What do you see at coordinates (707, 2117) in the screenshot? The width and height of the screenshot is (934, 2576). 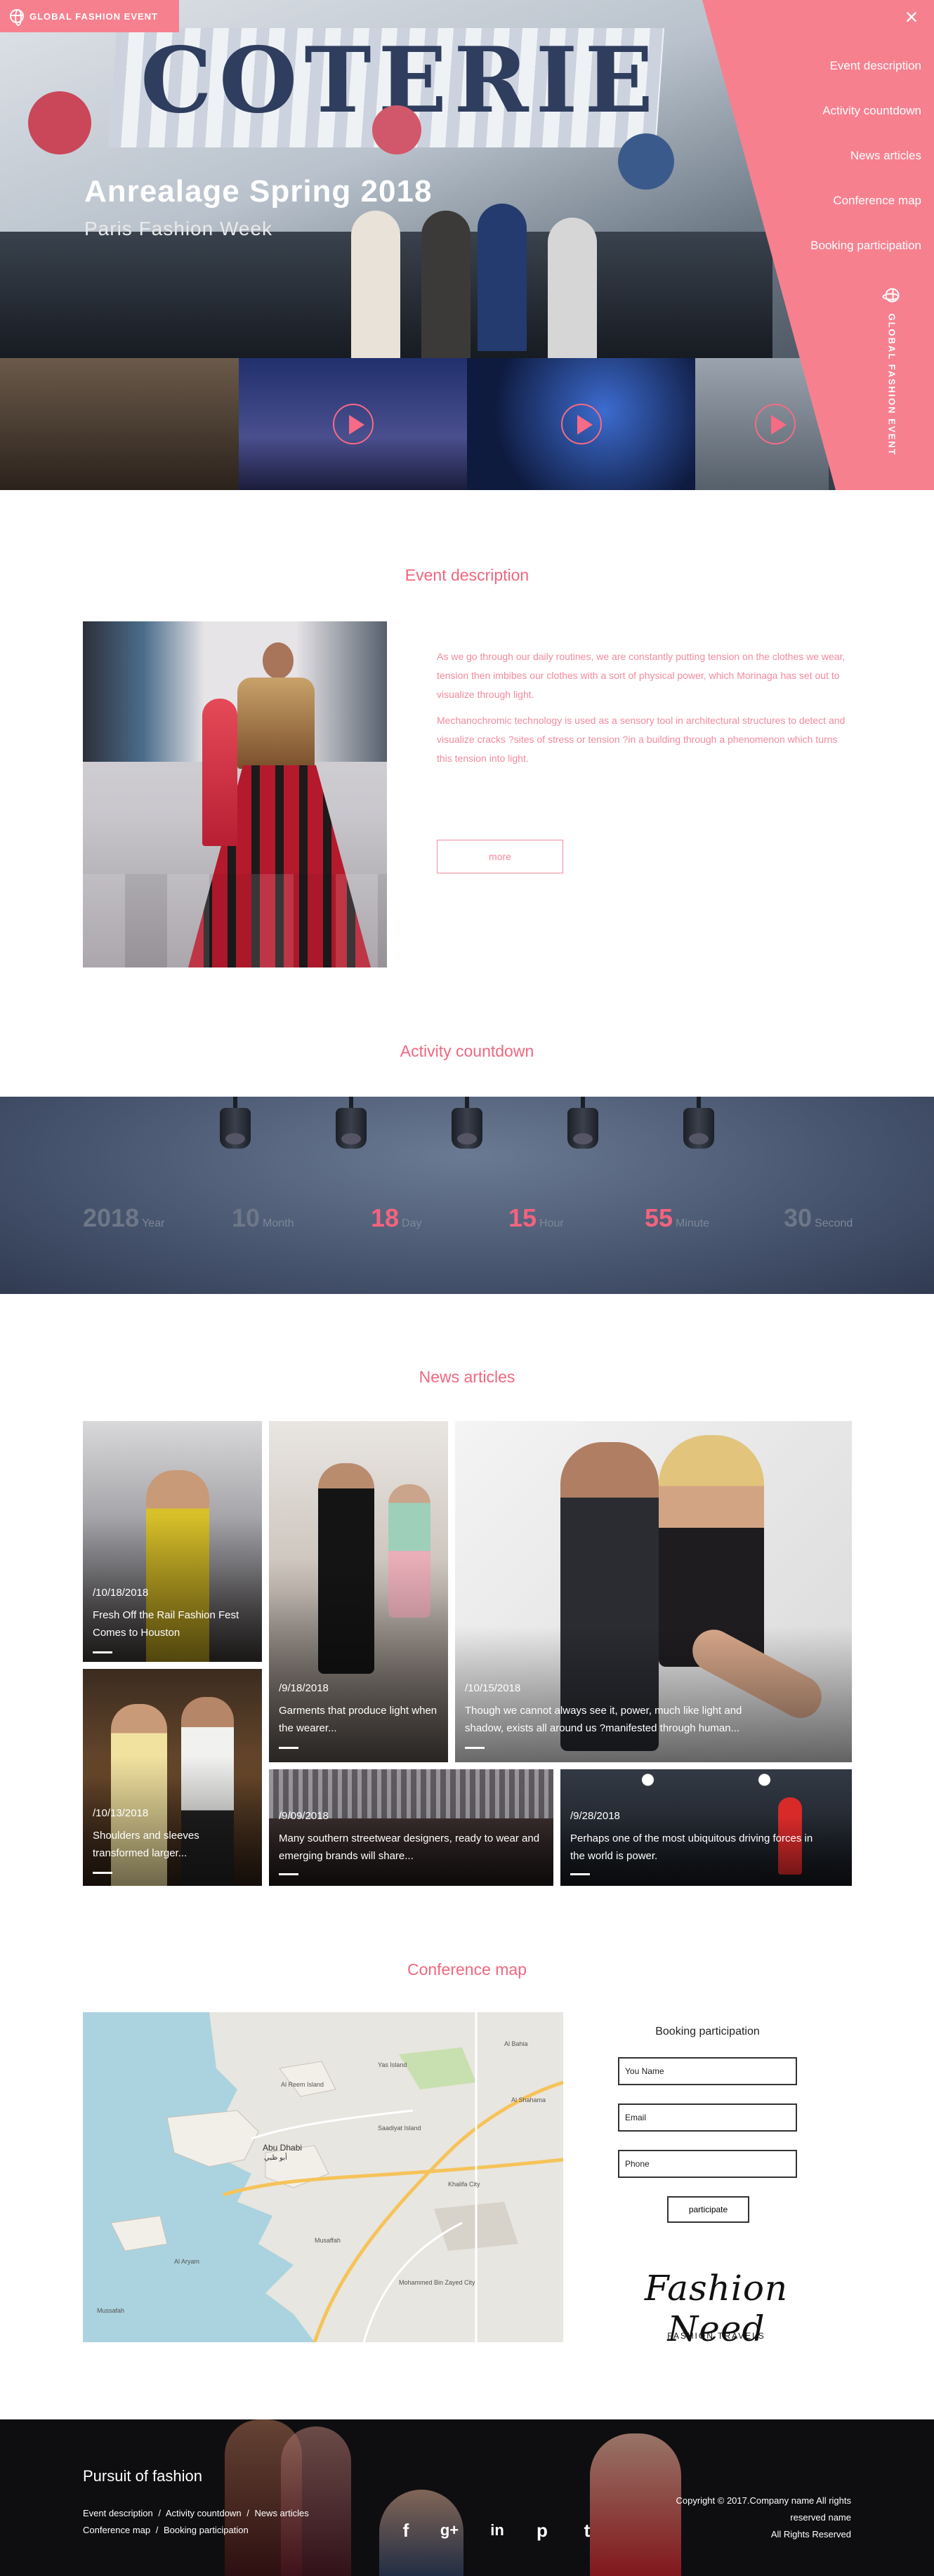 I see `email-field` at bounding box center [707, 2117].